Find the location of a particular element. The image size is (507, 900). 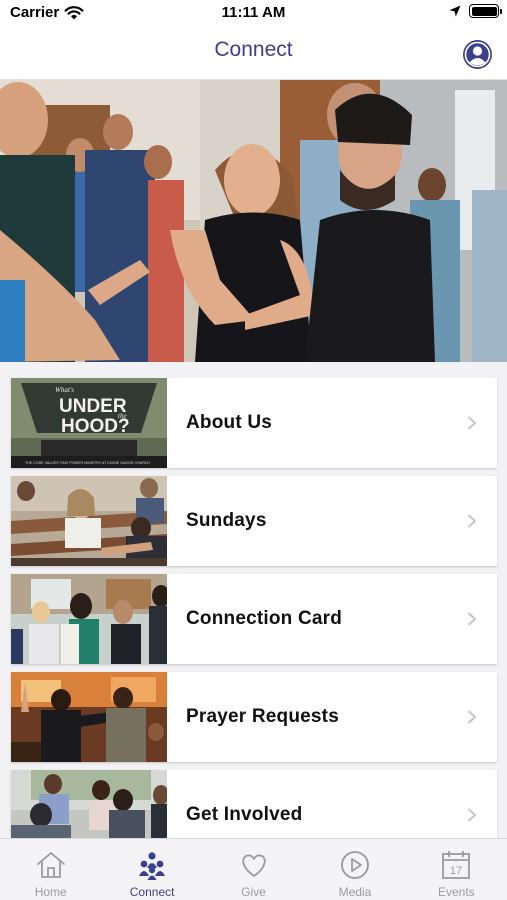

tab-give: Give is located at coordinates (253, 869).